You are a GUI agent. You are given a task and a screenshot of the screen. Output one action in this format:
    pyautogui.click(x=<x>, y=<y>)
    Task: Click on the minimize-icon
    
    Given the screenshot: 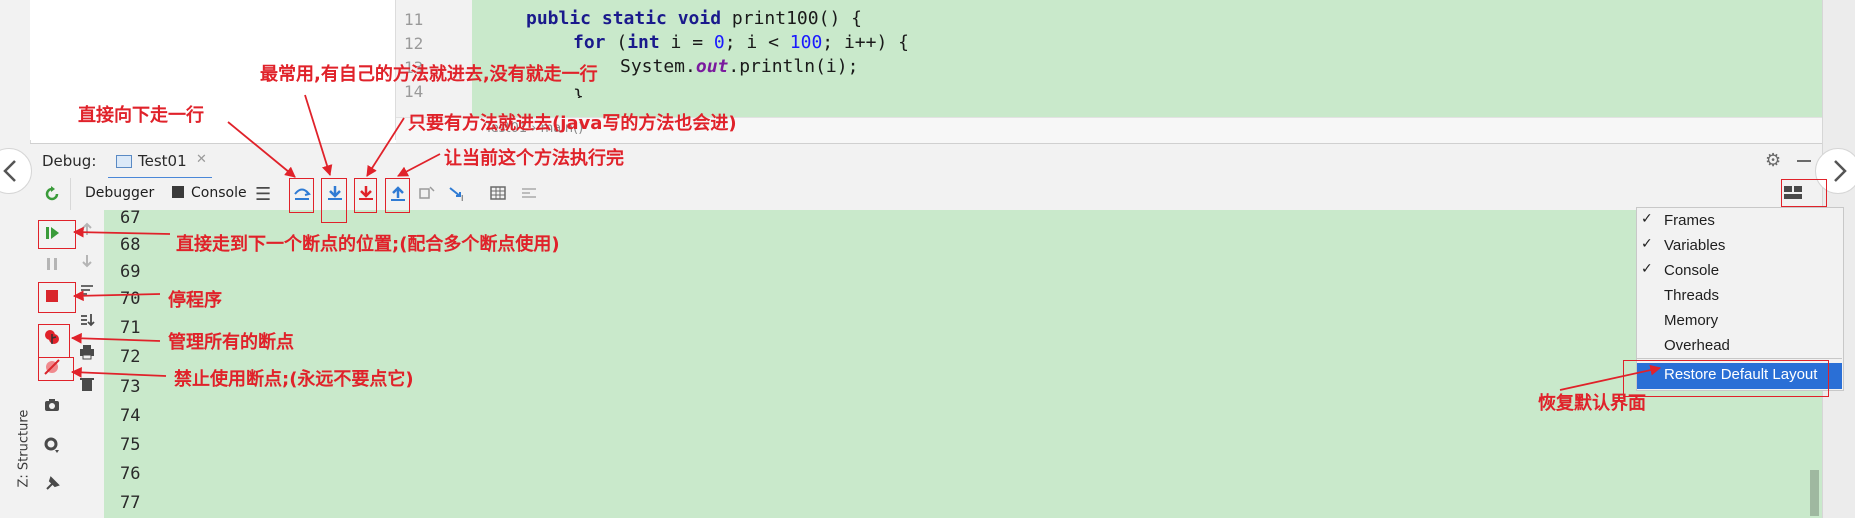 What is the action you would take?
    pyautogui.click(x=1804, y=161)
    